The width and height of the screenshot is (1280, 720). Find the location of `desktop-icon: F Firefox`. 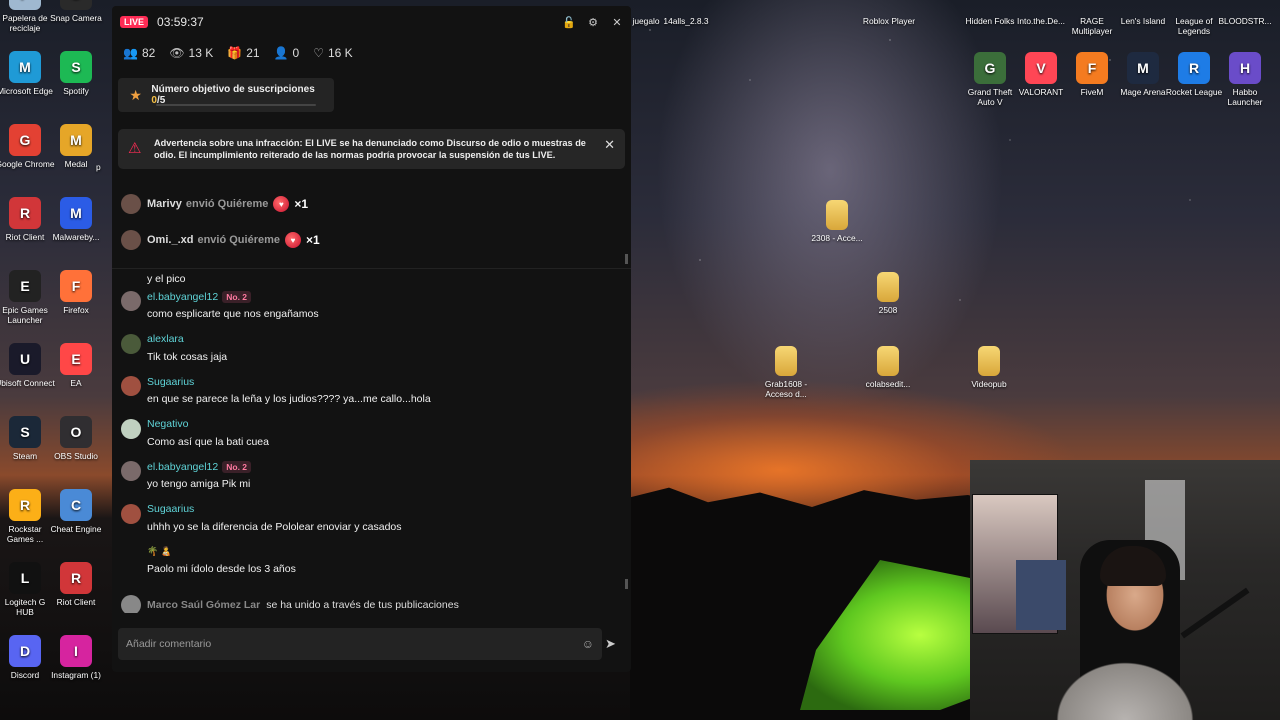

desktop-icon: F Firefox is located at coordinates (76, 292).